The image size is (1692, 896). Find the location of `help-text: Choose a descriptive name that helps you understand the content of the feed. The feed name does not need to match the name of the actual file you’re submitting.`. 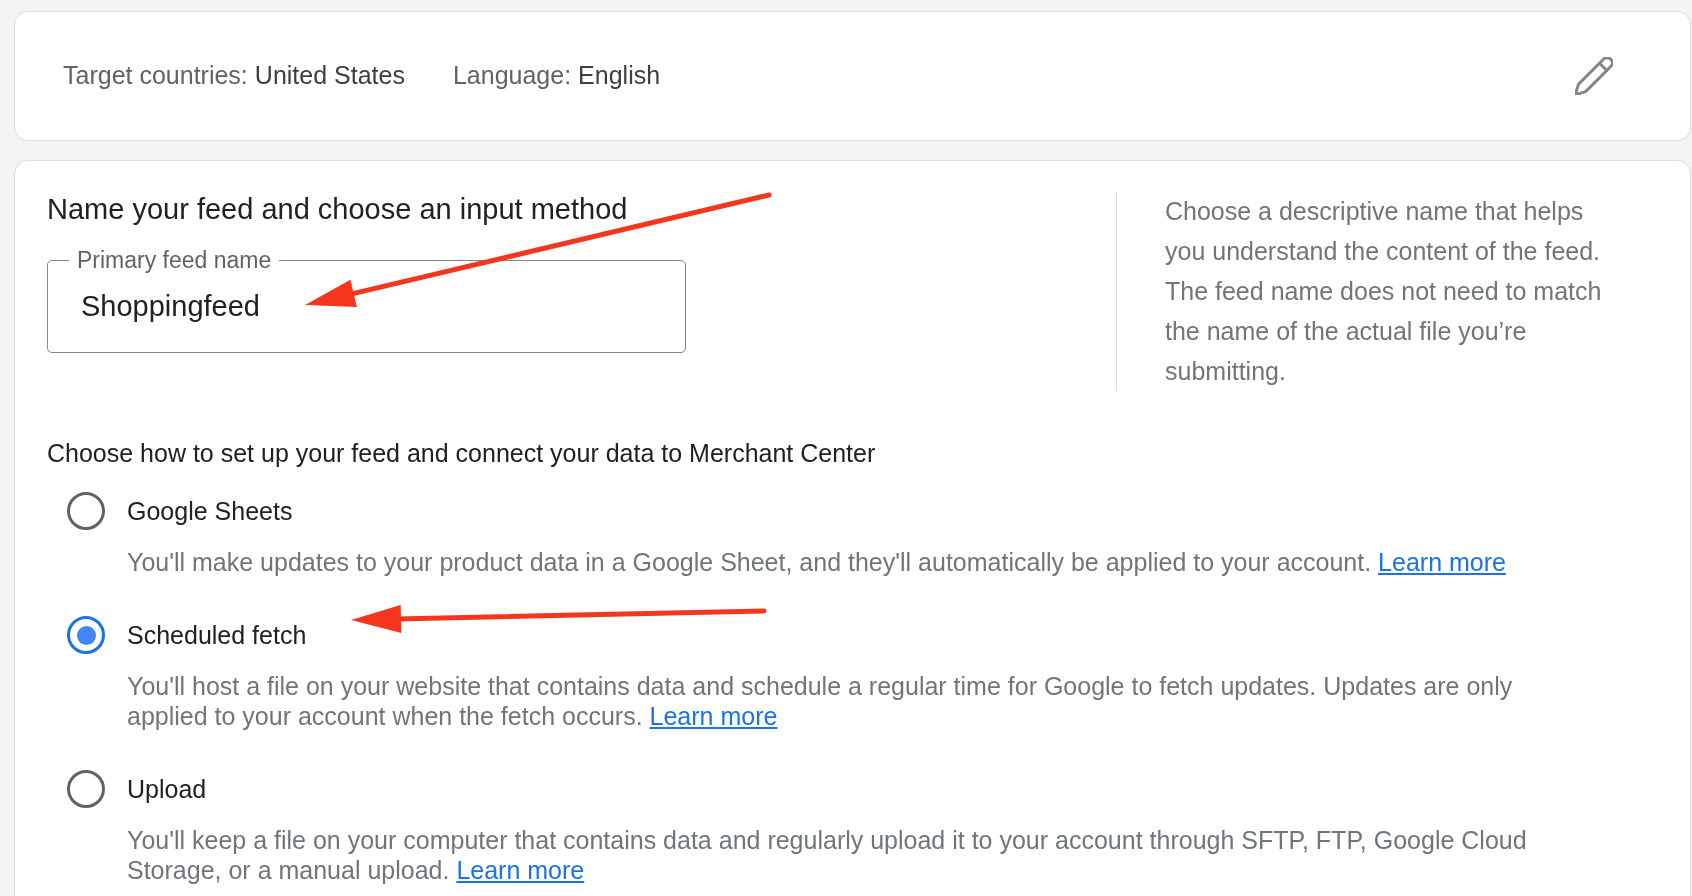

help-text: Choose a descriptive name that helps you understand the content of the feed. The feed name does not need to match the name of the actual file you’re submitting. is located at coordinates (1384, 291).